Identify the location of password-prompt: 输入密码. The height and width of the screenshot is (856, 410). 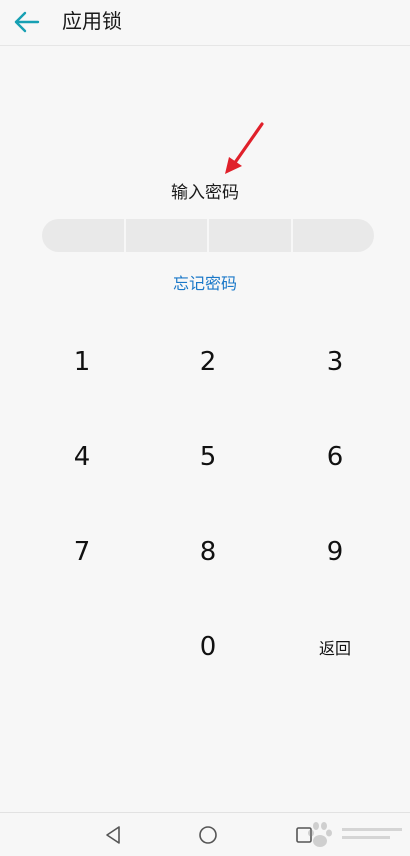
(205, 193).